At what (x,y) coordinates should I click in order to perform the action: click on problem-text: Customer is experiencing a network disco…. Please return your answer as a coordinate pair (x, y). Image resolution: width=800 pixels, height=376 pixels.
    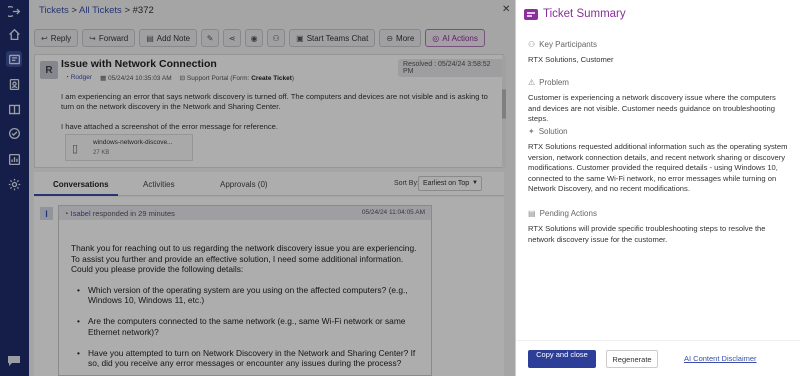
    Looking at the image, I should click on (652, 108).